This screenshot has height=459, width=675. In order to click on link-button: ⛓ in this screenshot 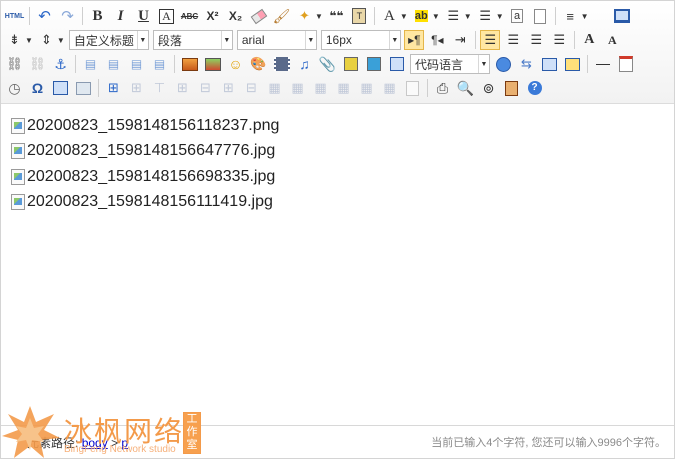, I will do `click(15, 64)`.